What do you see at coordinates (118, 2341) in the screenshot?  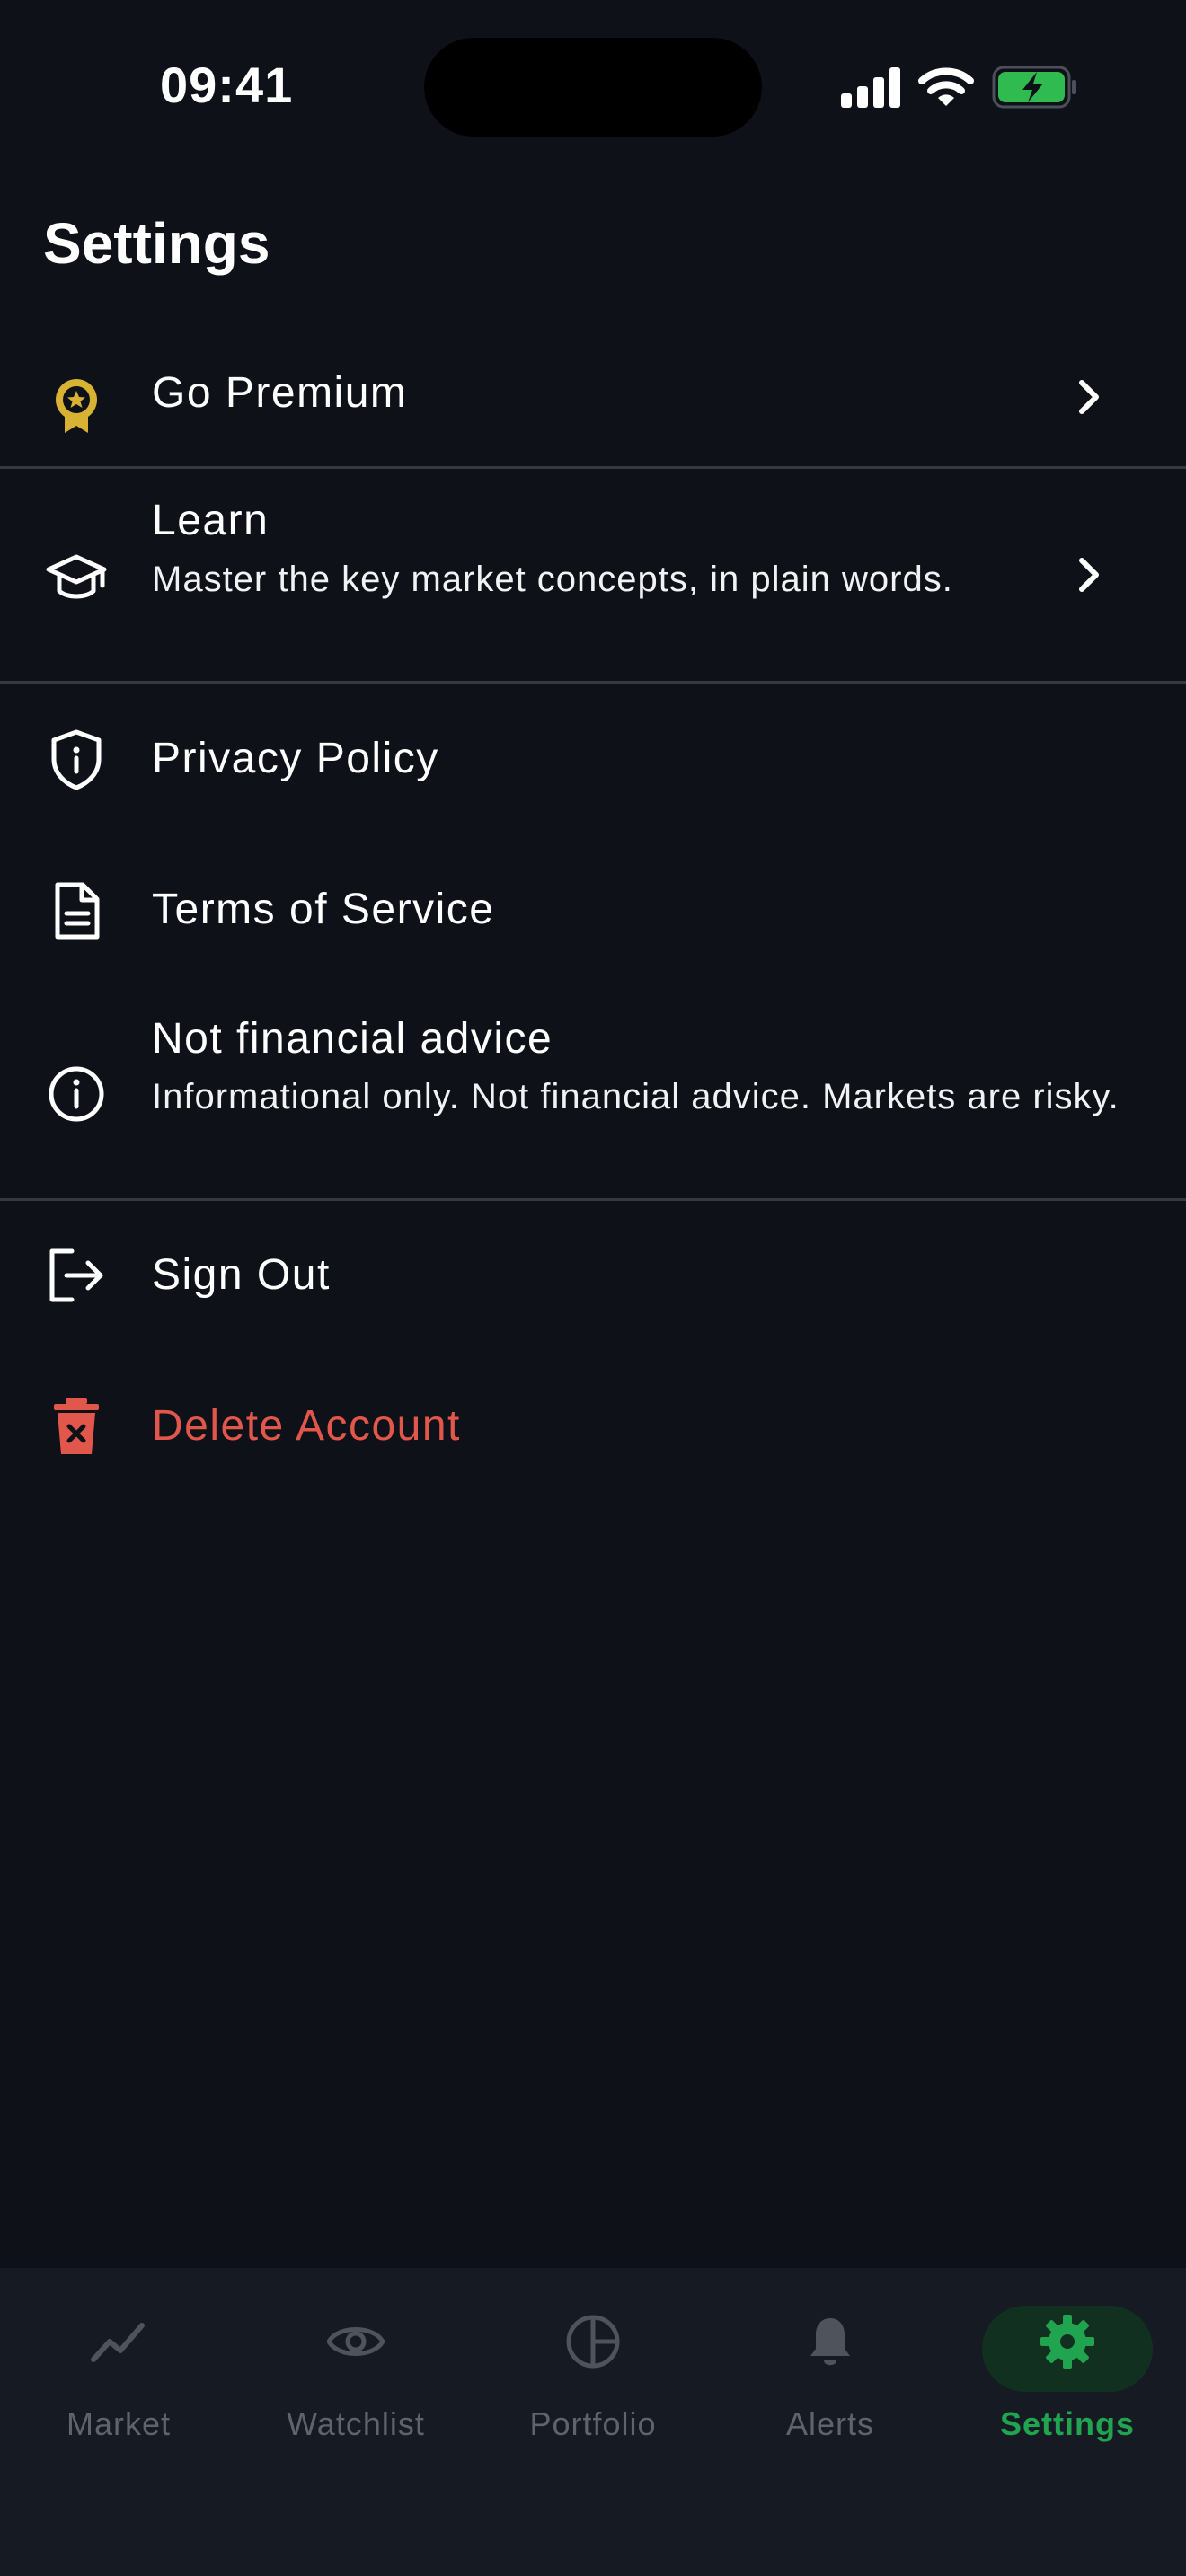 I see `trend-line-icon` at bounding box center [118, 2341].